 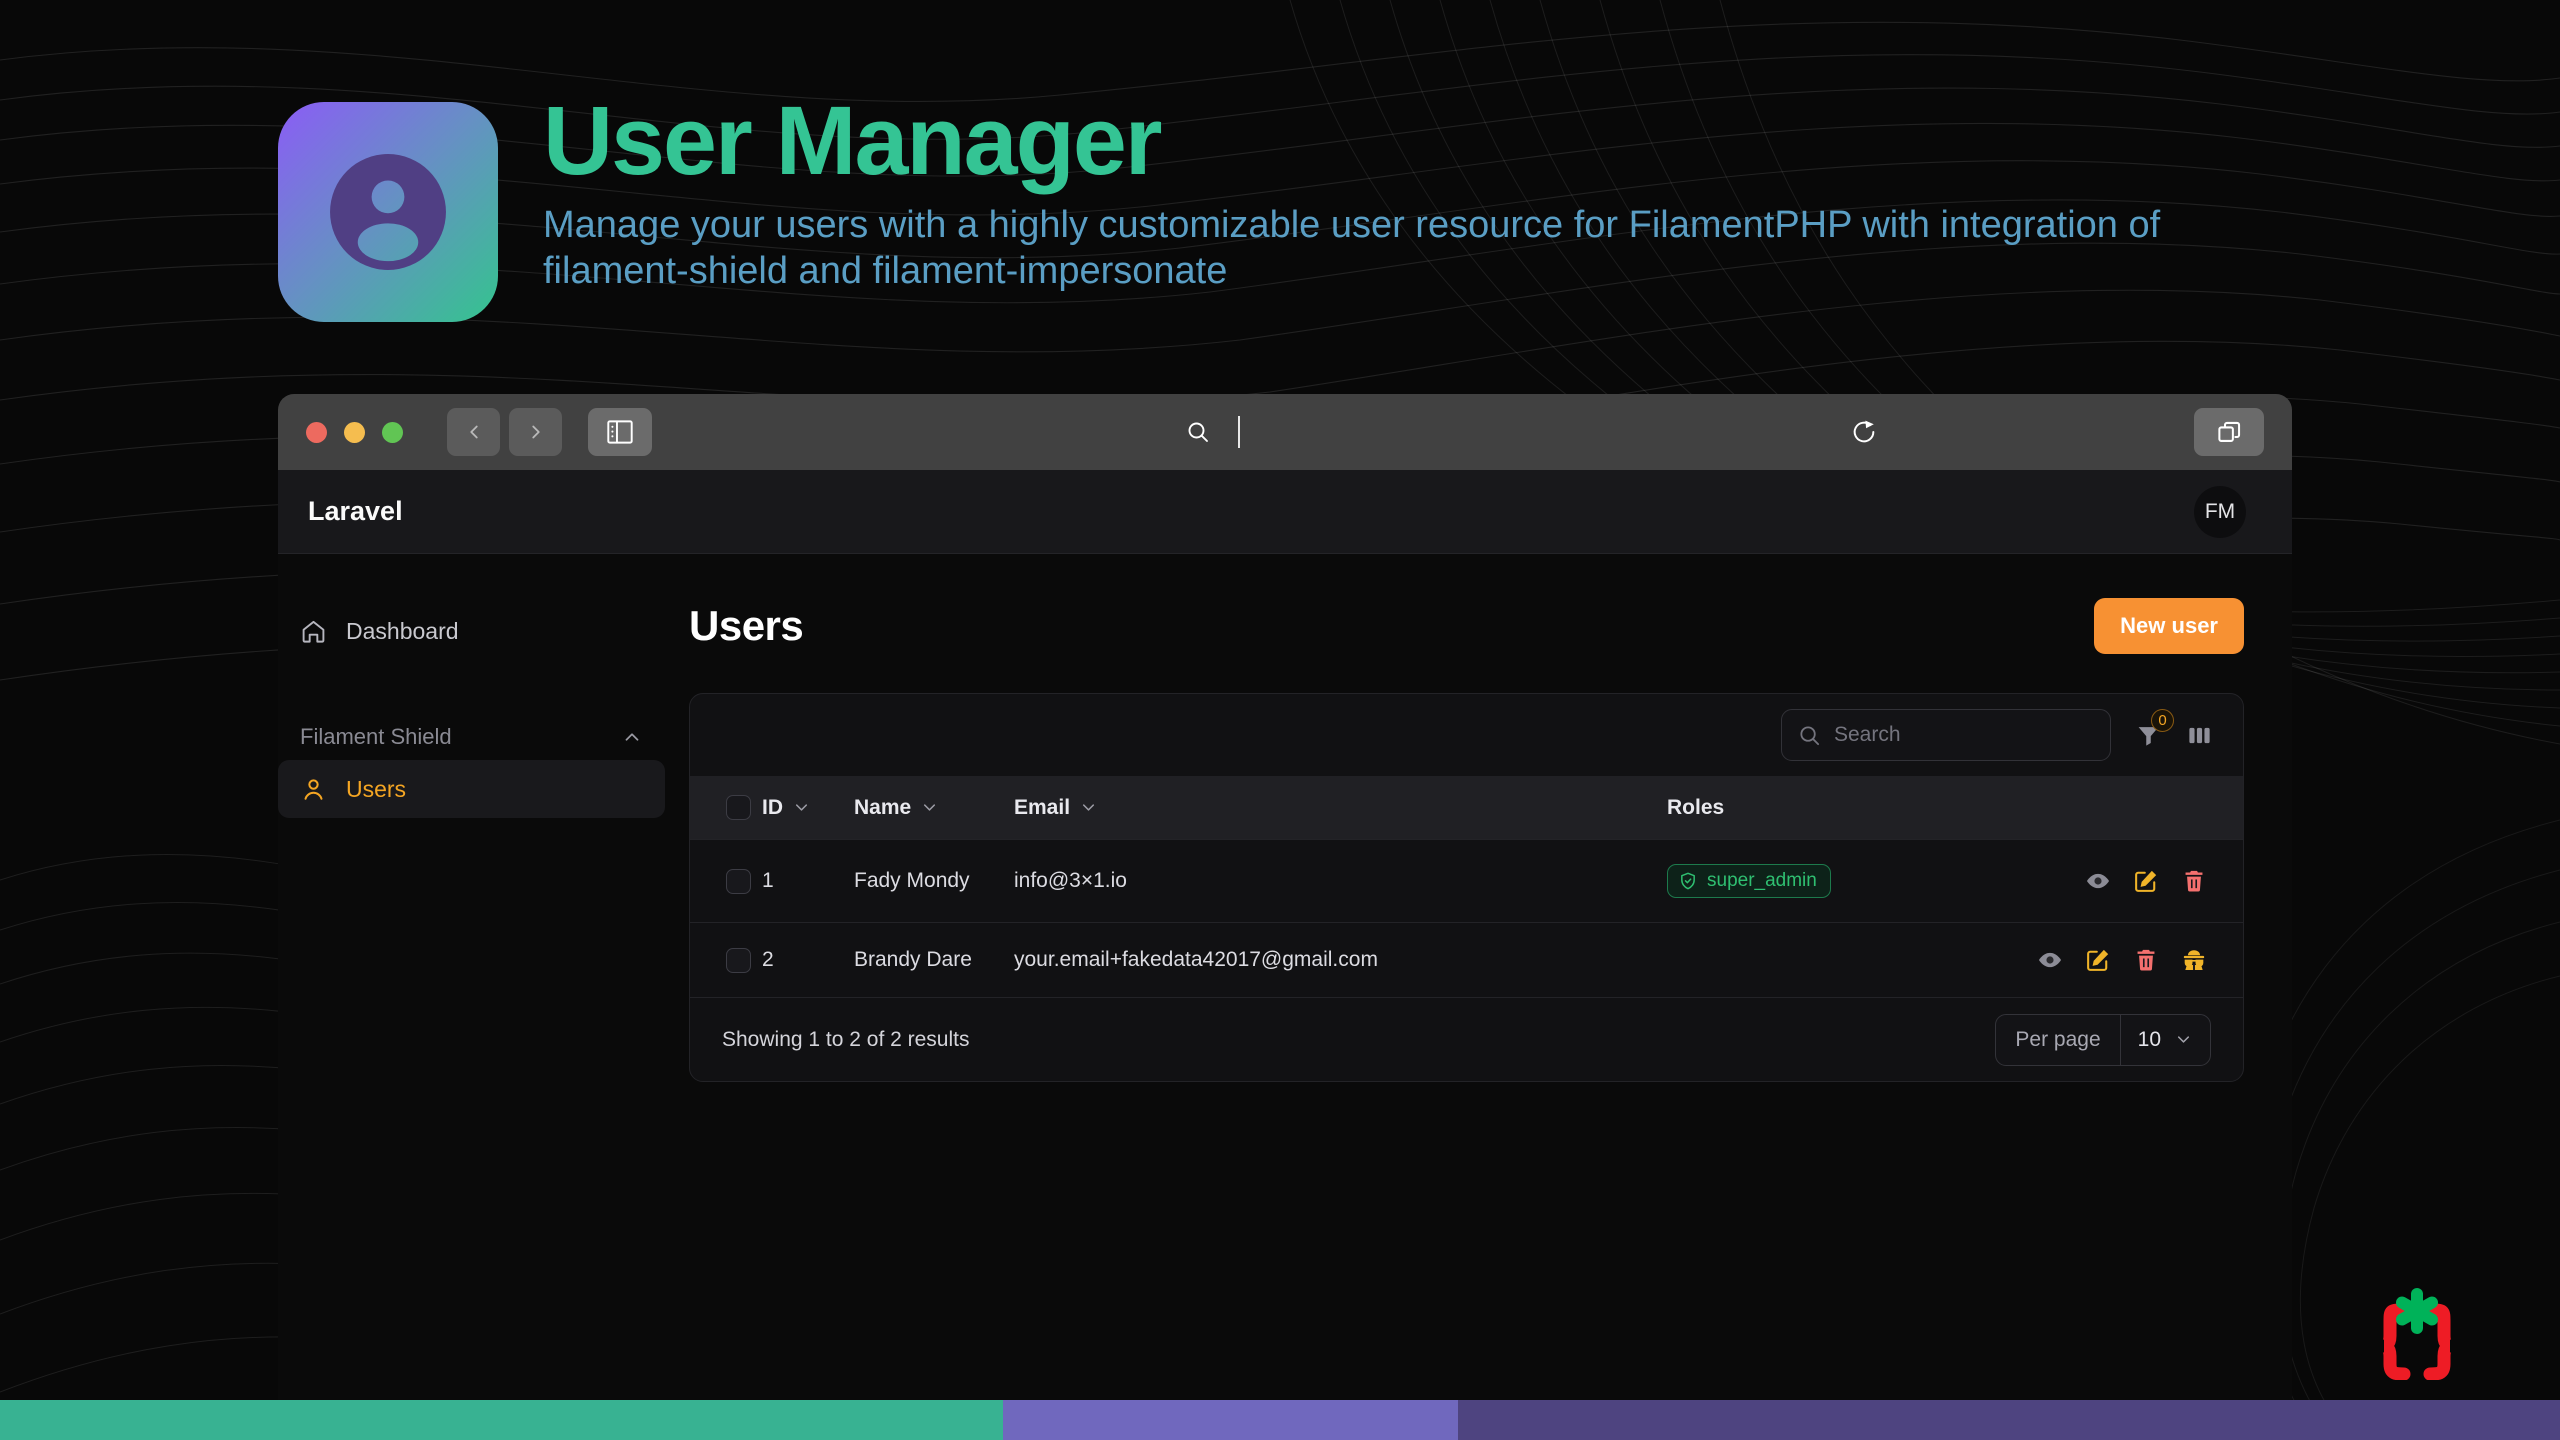 I want to click on column-label: Email, so click(x=1042, y=807).